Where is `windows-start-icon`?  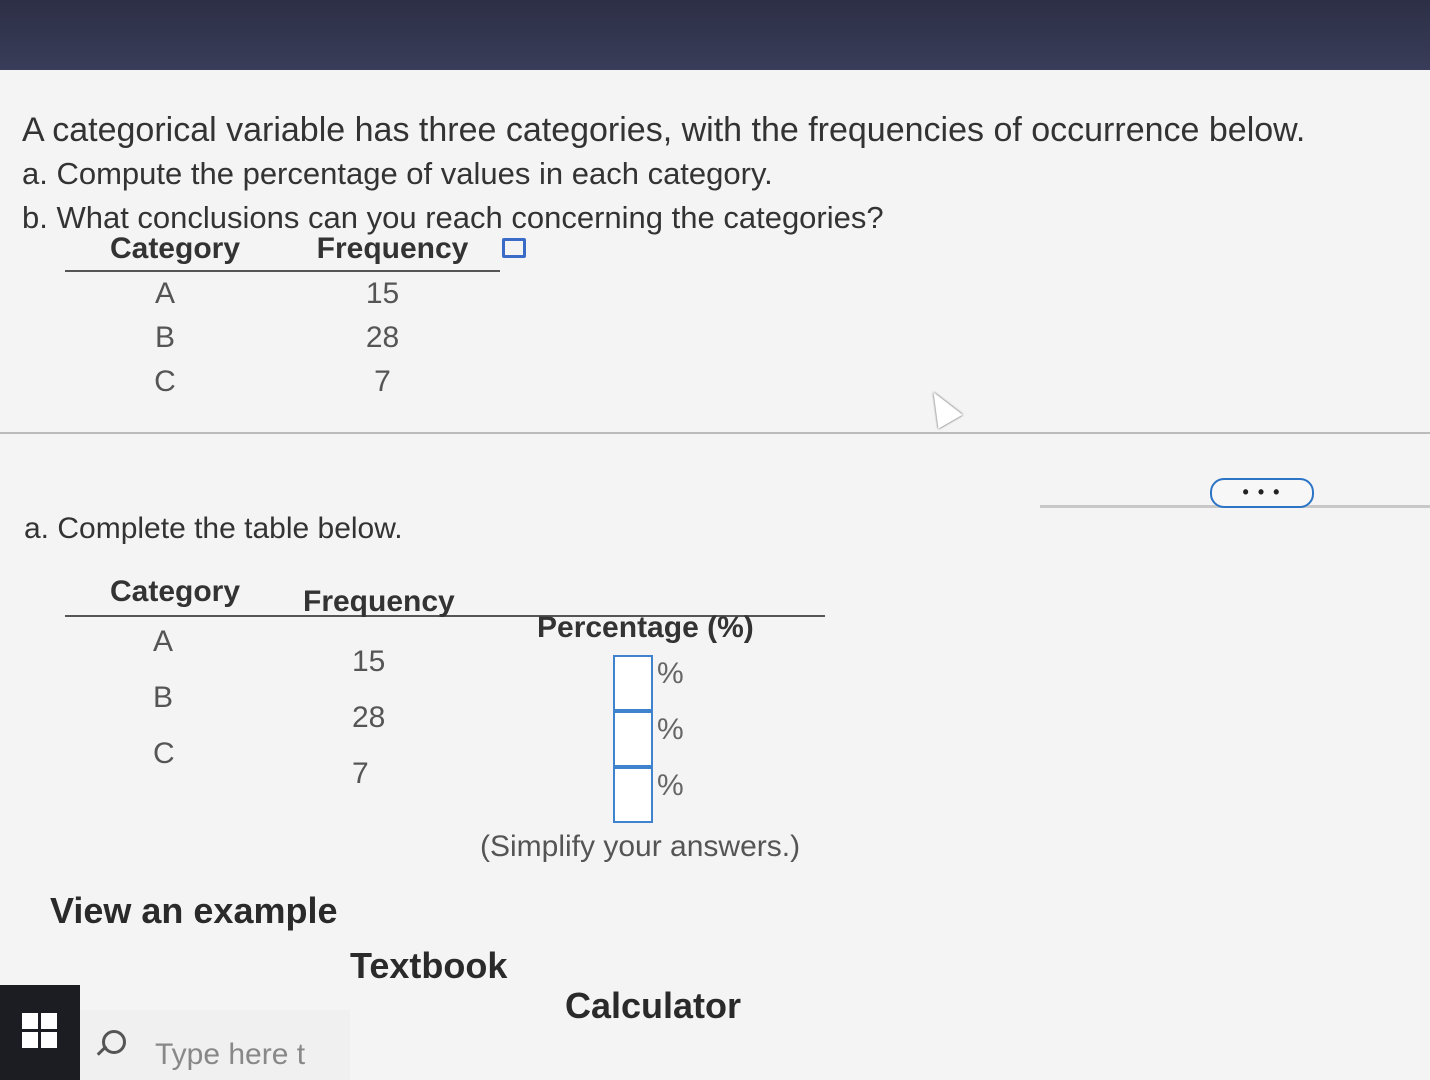
windows-start-icon is located at coordinates (40, 1031).